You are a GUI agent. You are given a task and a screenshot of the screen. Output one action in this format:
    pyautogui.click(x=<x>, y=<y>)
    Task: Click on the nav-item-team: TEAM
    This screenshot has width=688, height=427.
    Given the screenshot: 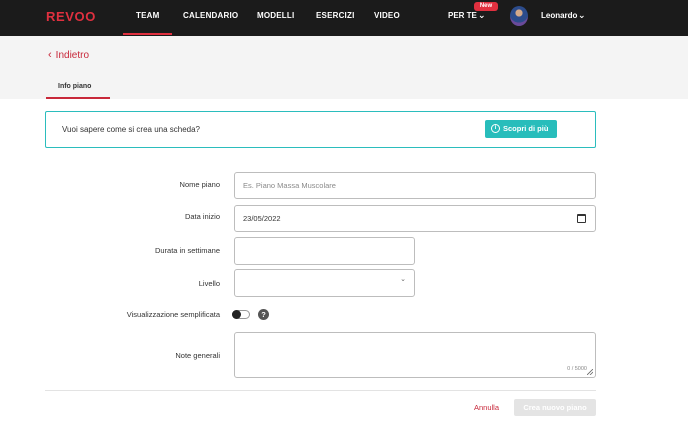 What is the action you would take?
    pyautogui.click(x=148, y=23)
    